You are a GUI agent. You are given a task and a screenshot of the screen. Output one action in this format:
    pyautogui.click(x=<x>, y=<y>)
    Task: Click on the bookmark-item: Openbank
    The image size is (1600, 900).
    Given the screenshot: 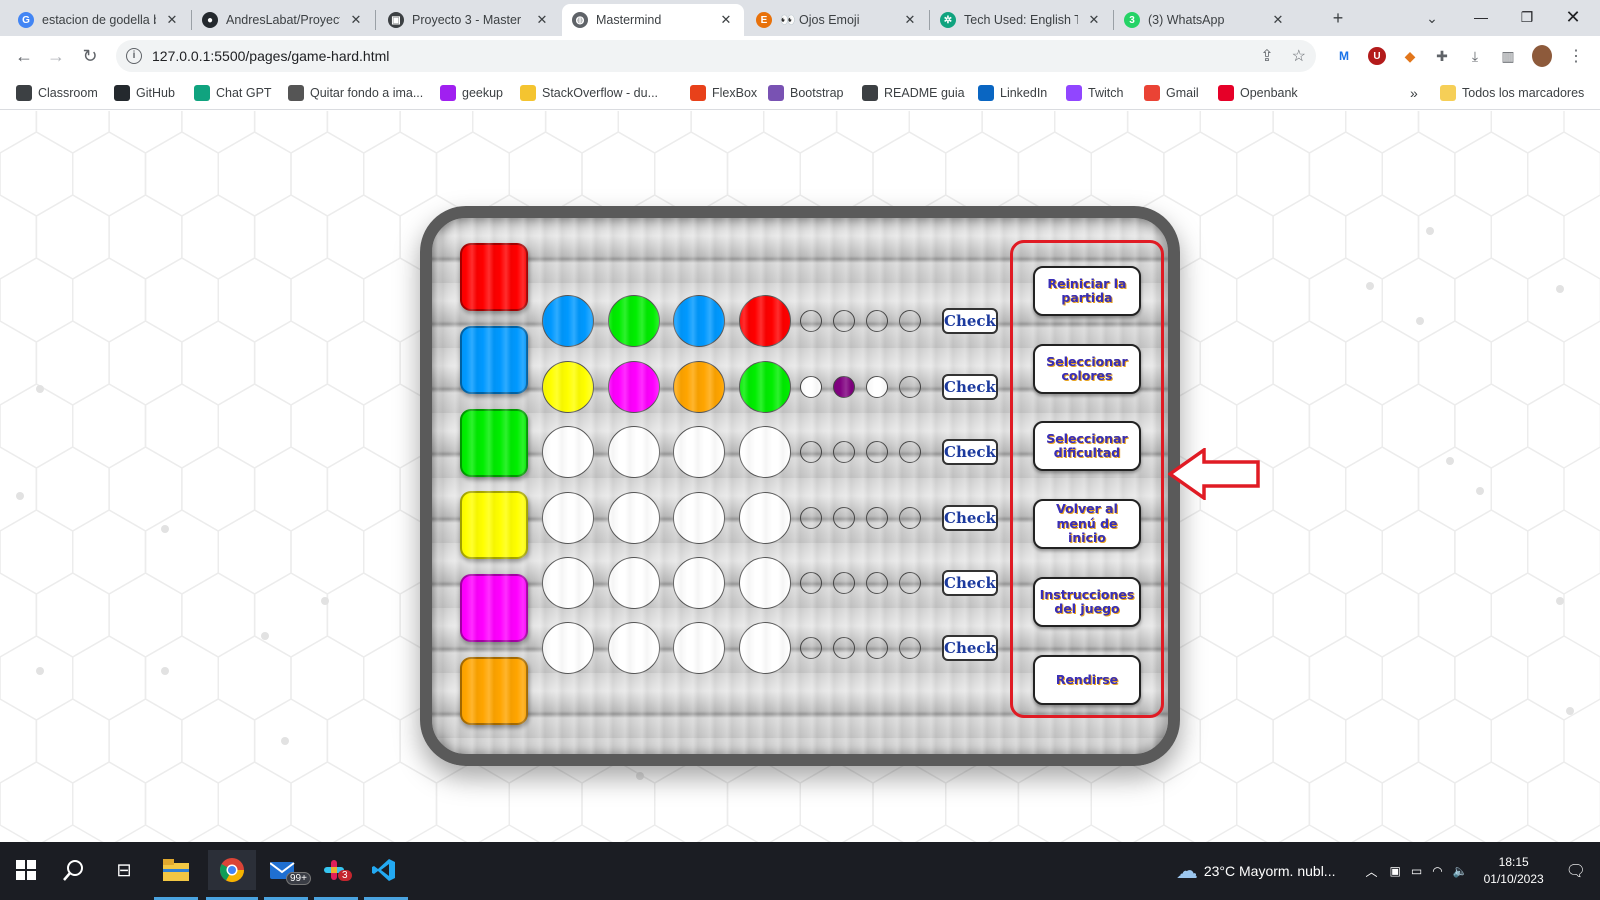 What is the action you would take?
    pyautogui.click(x=1258, y=93)
    